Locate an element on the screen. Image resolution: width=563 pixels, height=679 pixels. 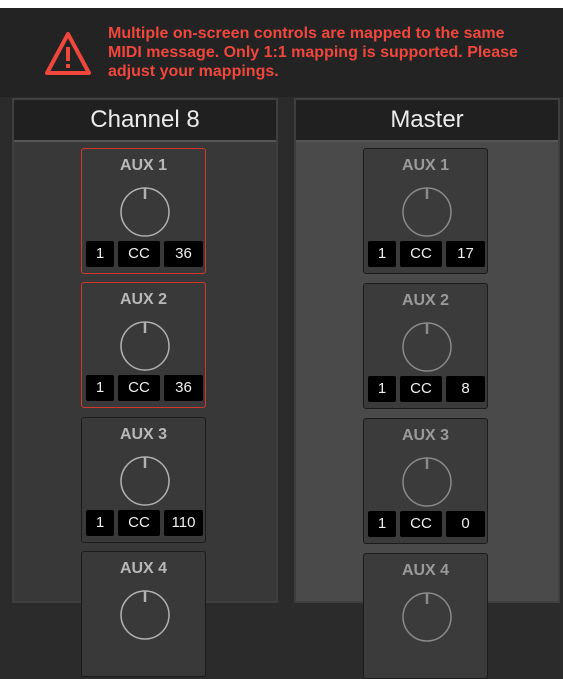
warning-line-3: adjust your mappings. is located at coordinates (193, 71).